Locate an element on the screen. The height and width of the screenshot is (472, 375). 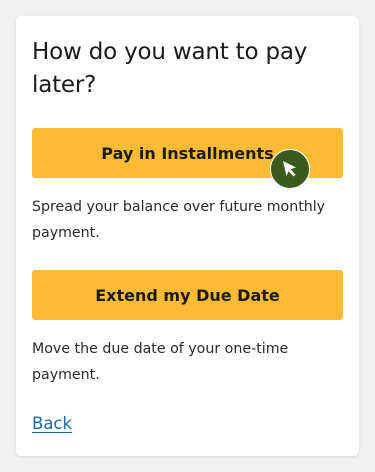
extend-due-date-button: Extend my Due Date is located at coordinates (187, 295).